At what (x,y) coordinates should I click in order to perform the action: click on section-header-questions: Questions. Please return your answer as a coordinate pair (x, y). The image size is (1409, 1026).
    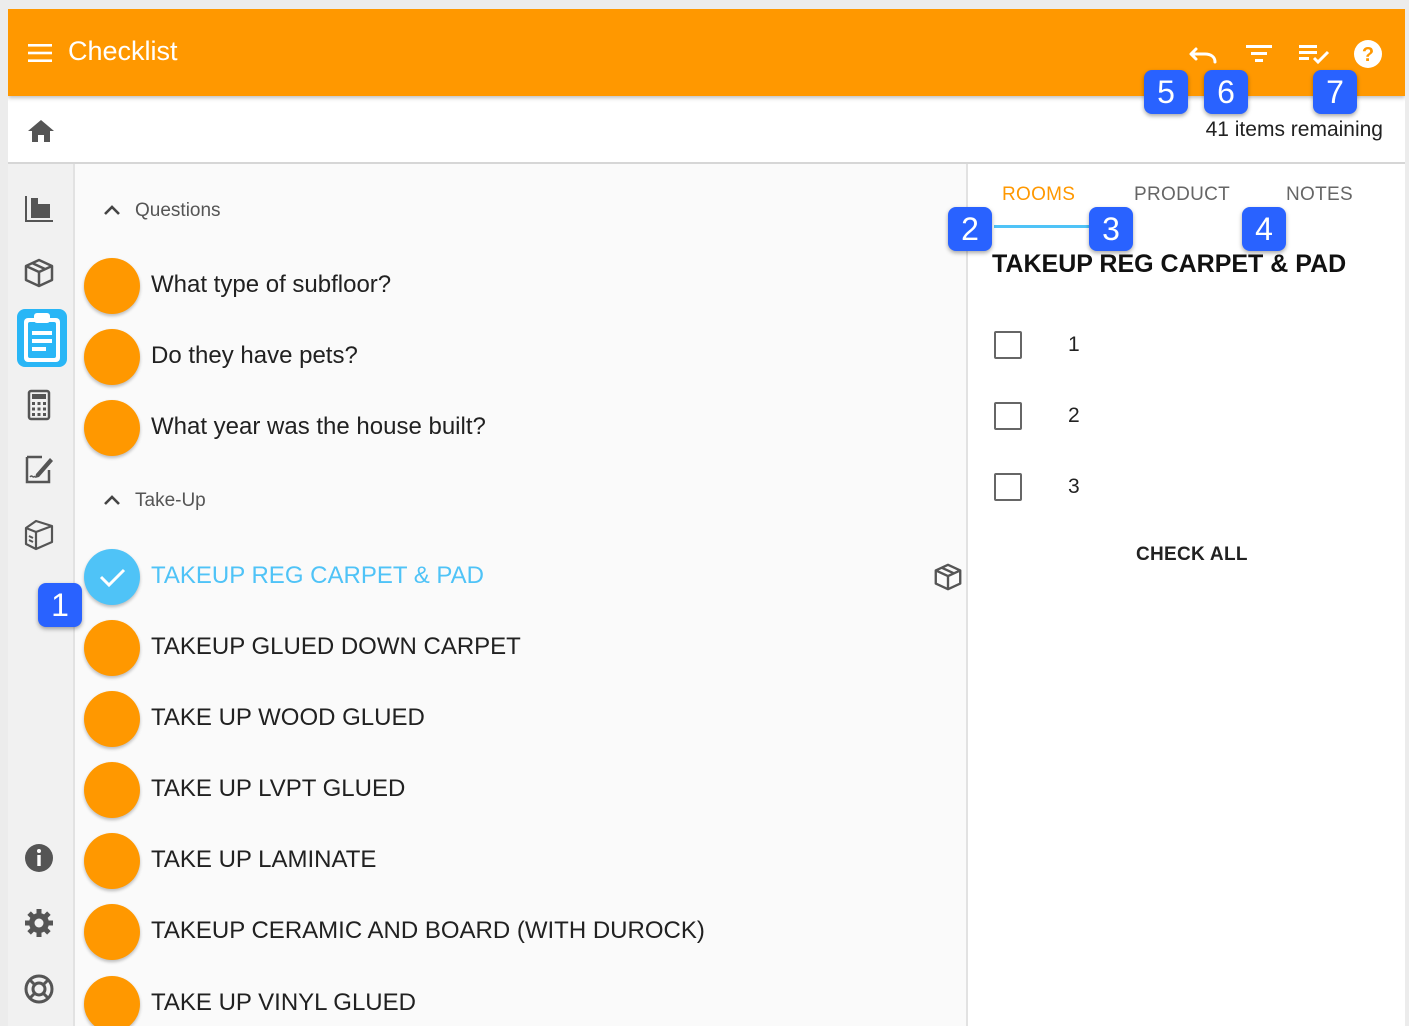
    Looking at the image, I should click on (161, 211).